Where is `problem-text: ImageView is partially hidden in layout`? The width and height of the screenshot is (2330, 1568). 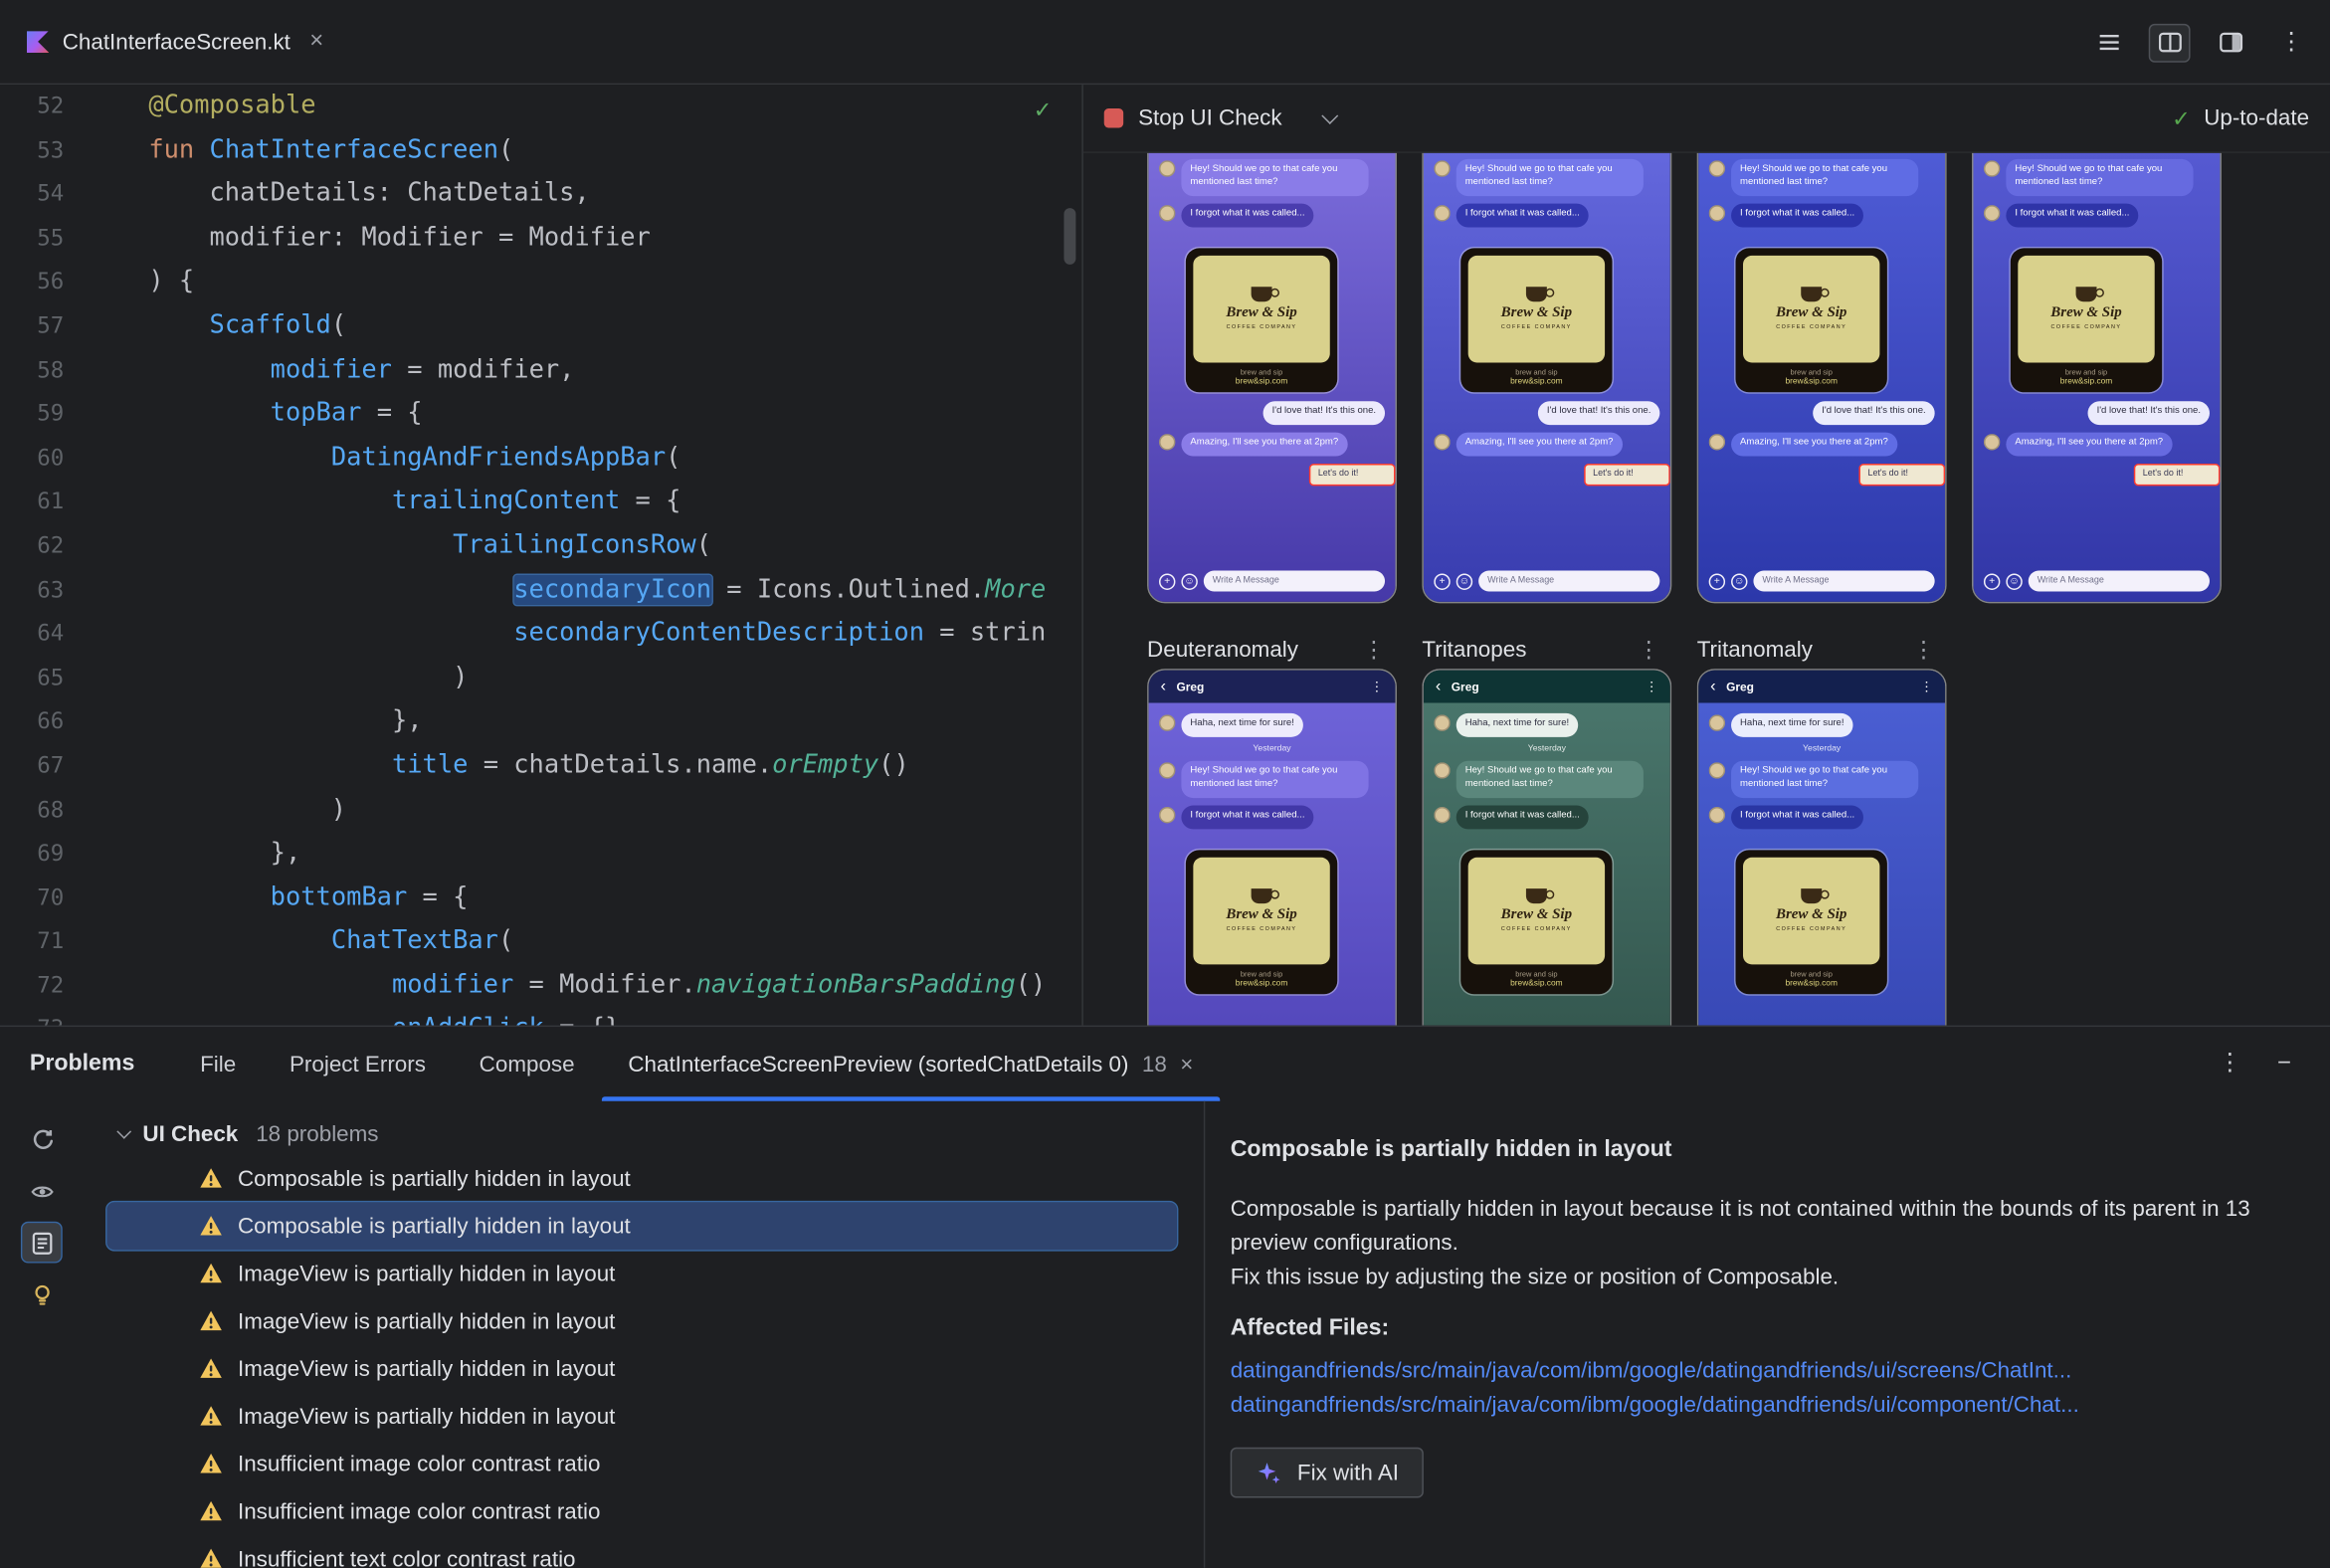
problem-text: ImageView is partially hidden in layout is located at coordinates (426, 1321).